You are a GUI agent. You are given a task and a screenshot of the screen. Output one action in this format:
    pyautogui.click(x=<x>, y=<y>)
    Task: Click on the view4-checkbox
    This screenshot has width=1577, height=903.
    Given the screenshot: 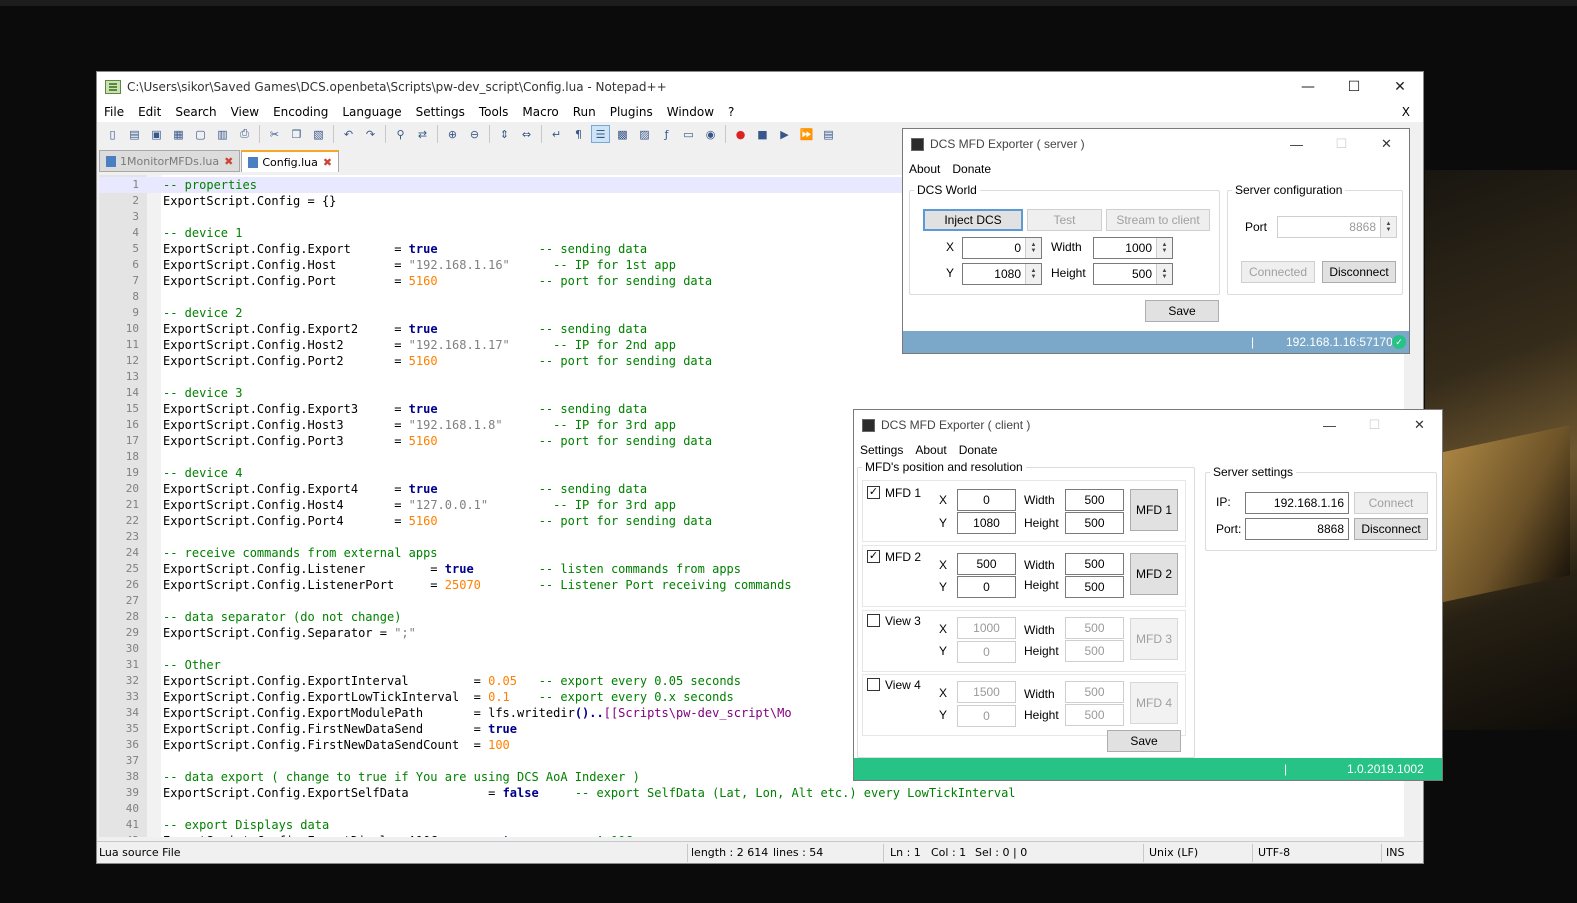 What is the action you would take?
    pyautogui.click(x=873, y=684)
    